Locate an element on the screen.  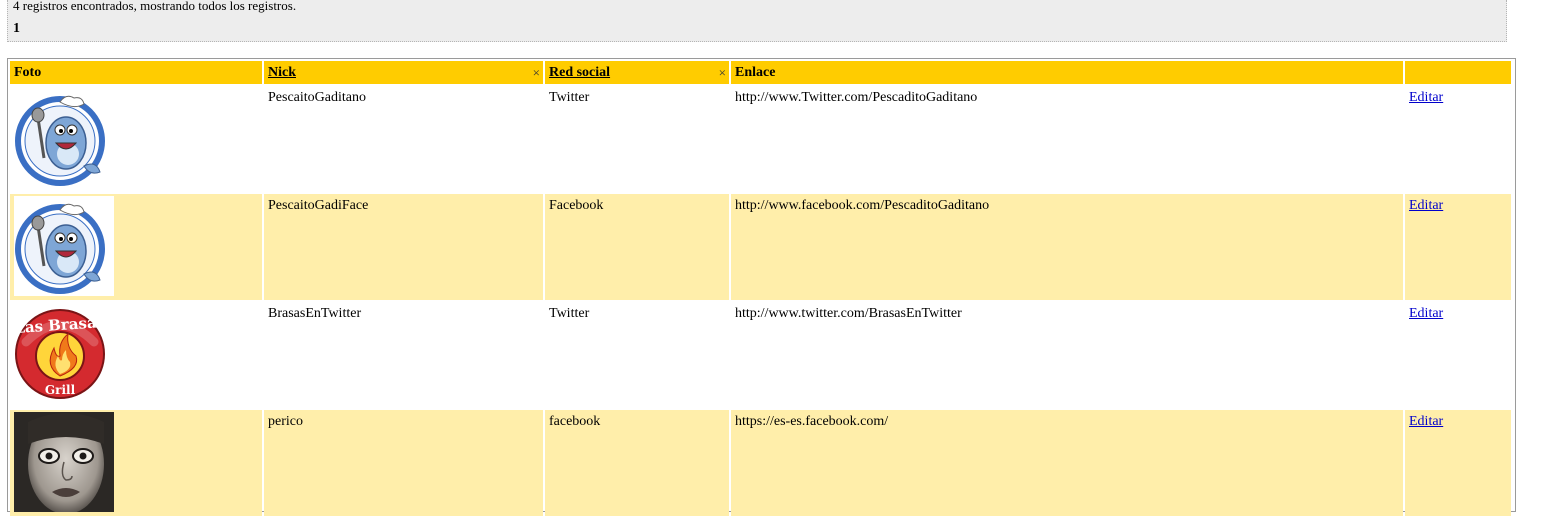
column-header-foto: Foto is located at coordinates (136, 72).